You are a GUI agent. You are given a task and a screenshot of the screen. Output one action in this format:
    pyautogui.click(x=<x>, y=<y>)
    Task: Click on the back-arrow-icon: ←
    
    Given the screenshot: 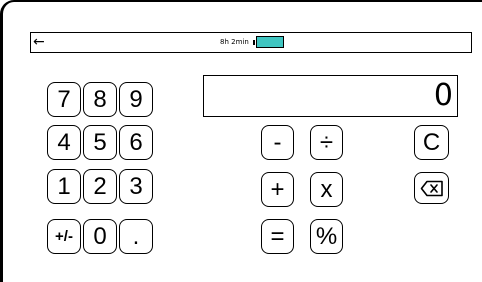 What is the action you would take?
    pyautogui.click(x=39, y=42)
    